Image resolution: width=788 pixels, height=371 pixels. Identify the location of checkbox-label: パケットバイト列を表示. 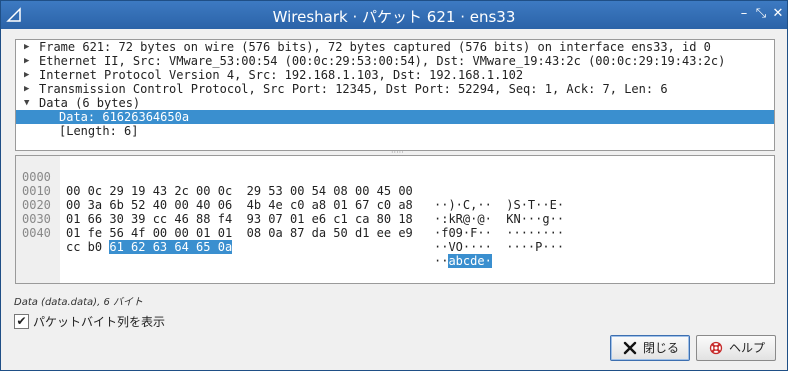
(99, 321).